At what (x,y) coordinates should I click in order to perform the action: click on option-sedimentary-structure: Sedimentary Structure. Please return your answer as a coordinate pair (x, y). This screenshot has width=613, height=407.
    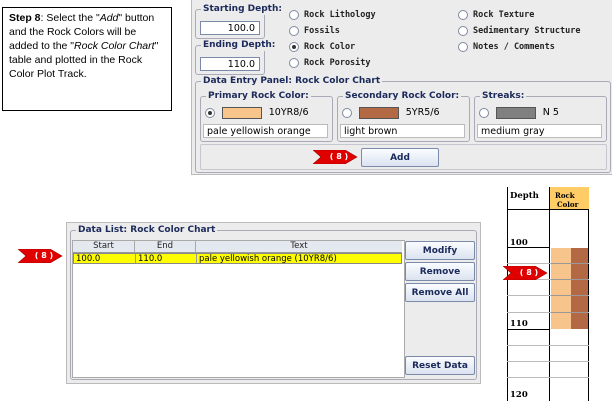
    Looking at the image, I should click on (519, 31).